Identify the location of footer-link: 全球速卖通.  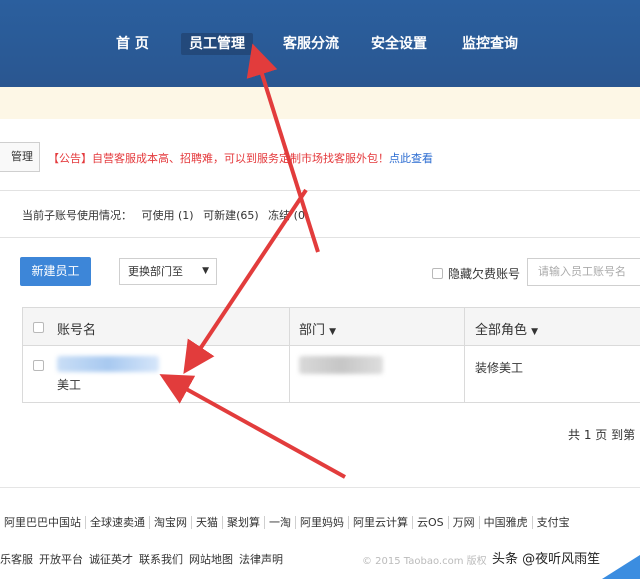
(118, 522).